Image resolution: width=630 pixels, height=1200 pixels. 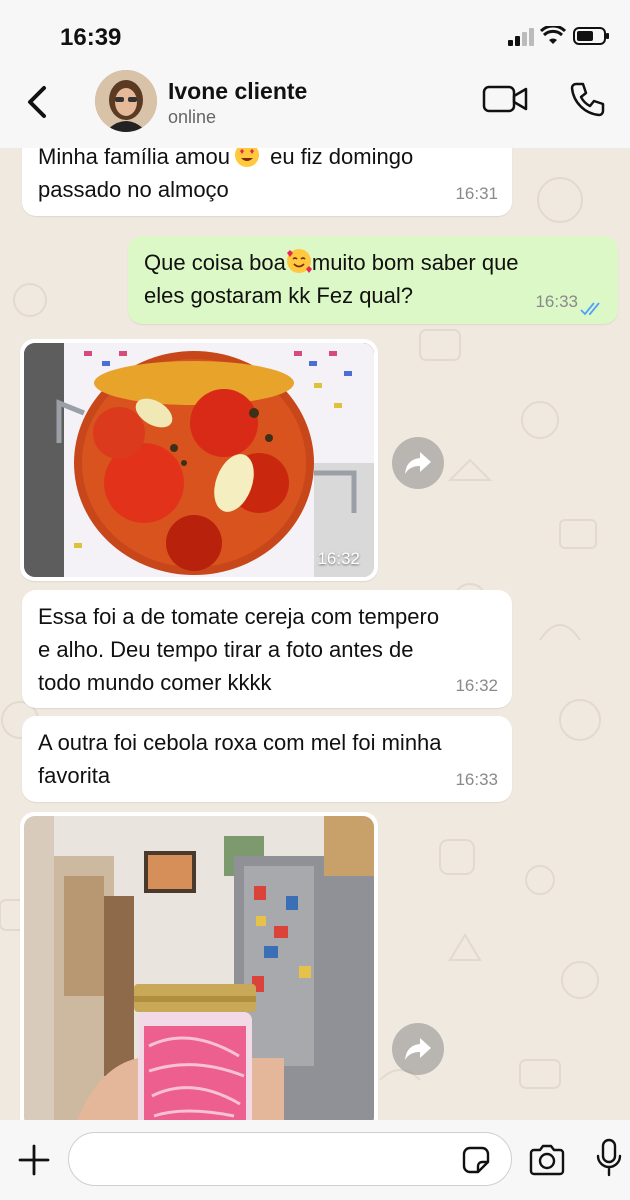 What do you see at coordinates (590, 309) in the screenshot?
I see `read-receipt-icon` at bounding box center [590, 309].